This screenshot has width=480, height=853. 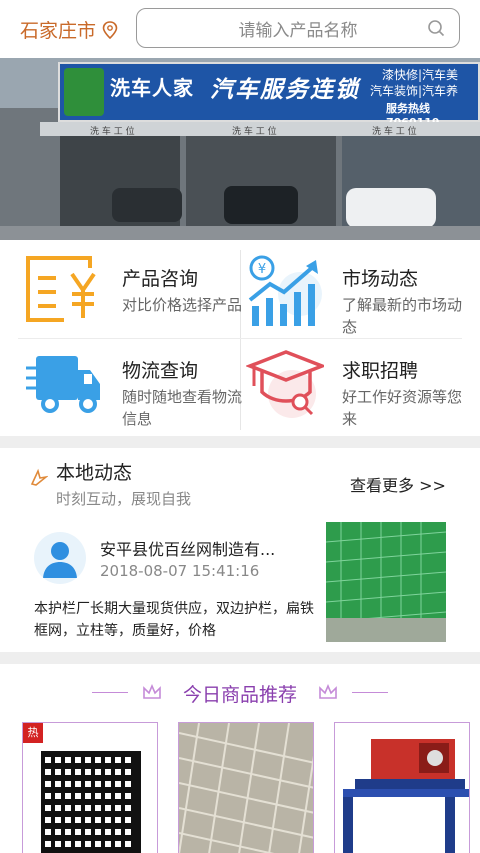 What do you see at coordinates (361, 390) in the screenshot?
I see `feature-jobs: 求职招聘 好工作好资源等您来` at bounding box center [361, 390].